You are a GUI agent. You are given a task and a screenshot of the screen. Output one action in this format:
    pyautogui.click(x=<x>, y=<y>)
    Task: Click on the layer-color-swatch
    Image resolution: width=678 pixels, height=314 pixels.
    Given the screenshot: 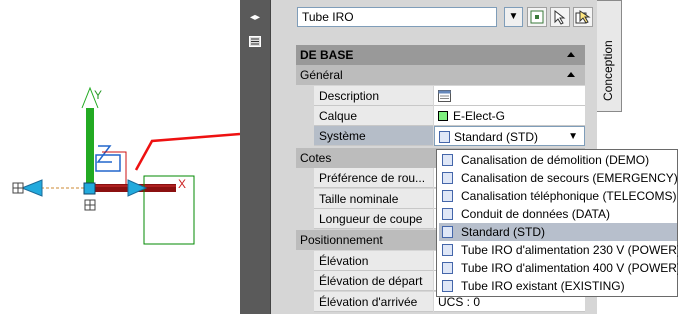 What is the action you would take?
    pyautogui.click(x=443, y=116)
    